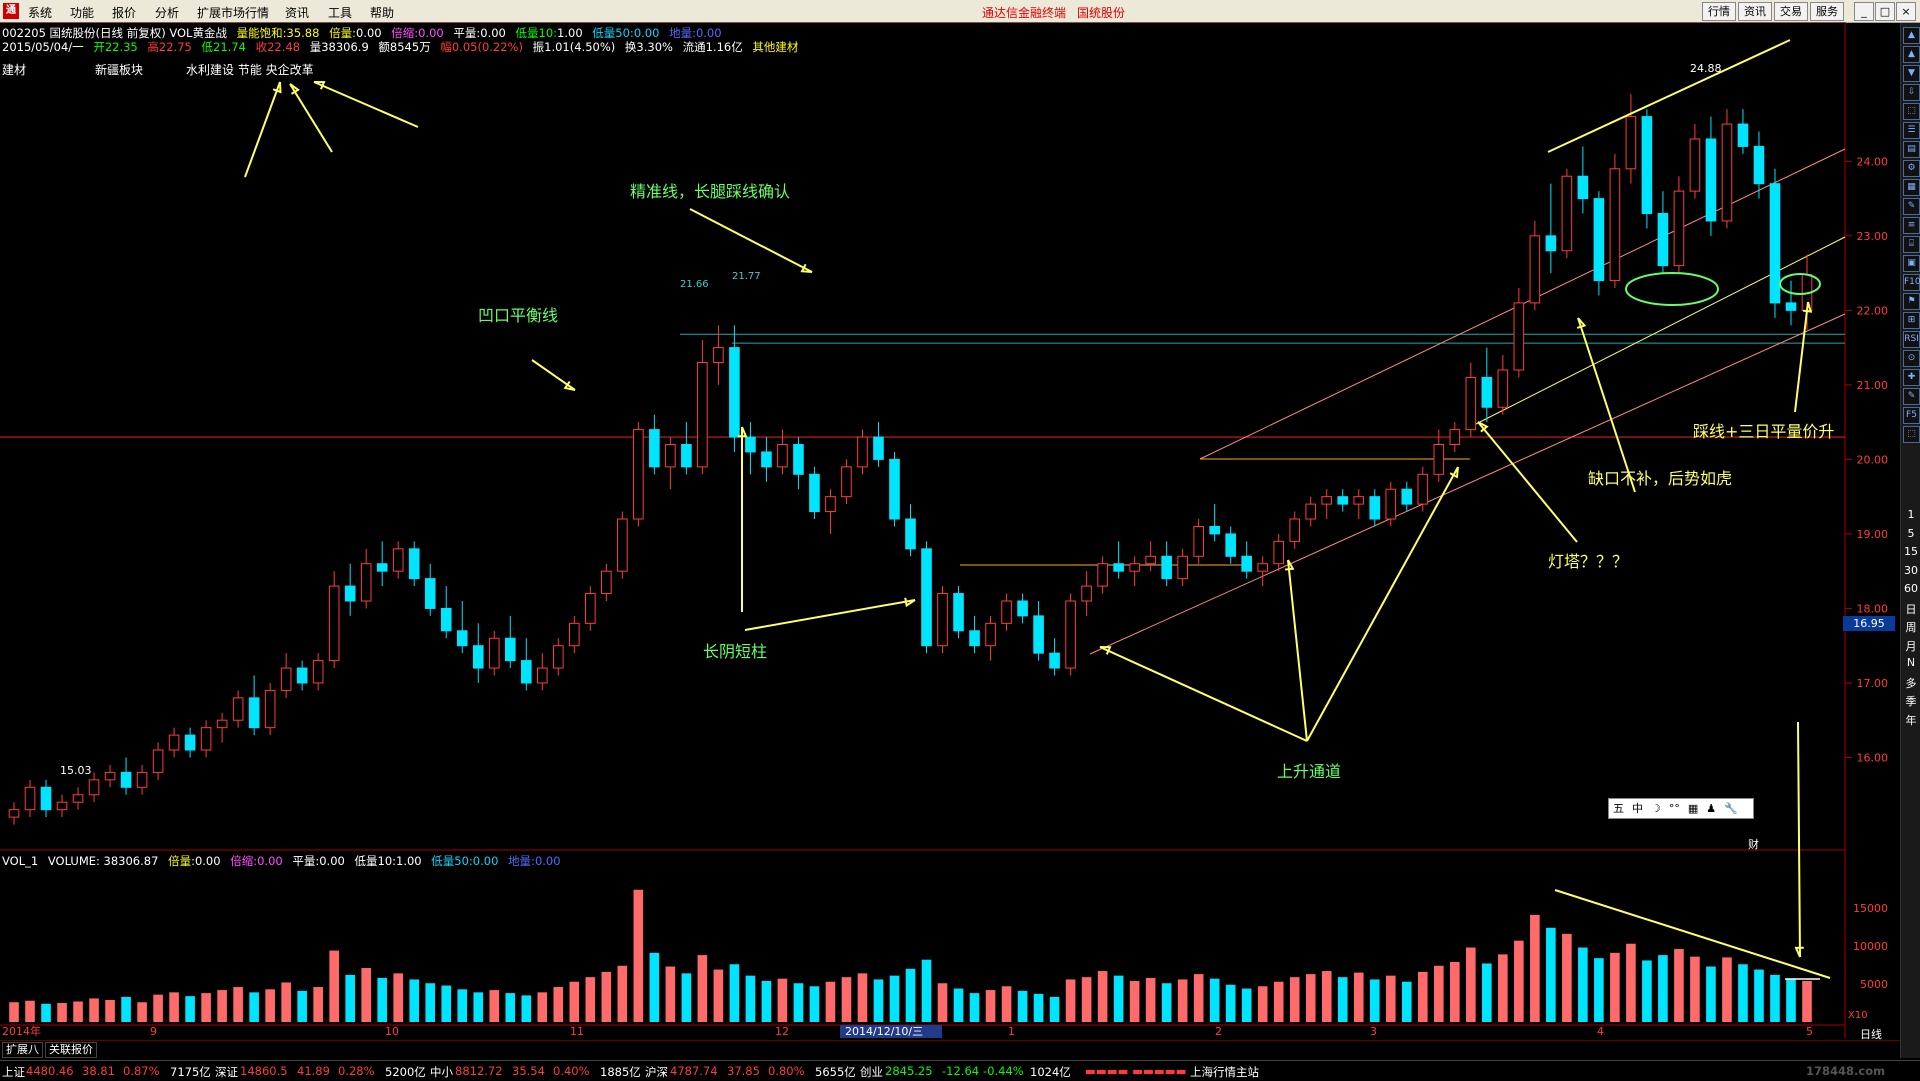 The width and height of the screenshot is (1920, 1081). What do you see at coordinates (1588, 561) in the screenshot?
I see `annotation-lighthouse: 灯塔？？？` at bounding box center [1588, 561].